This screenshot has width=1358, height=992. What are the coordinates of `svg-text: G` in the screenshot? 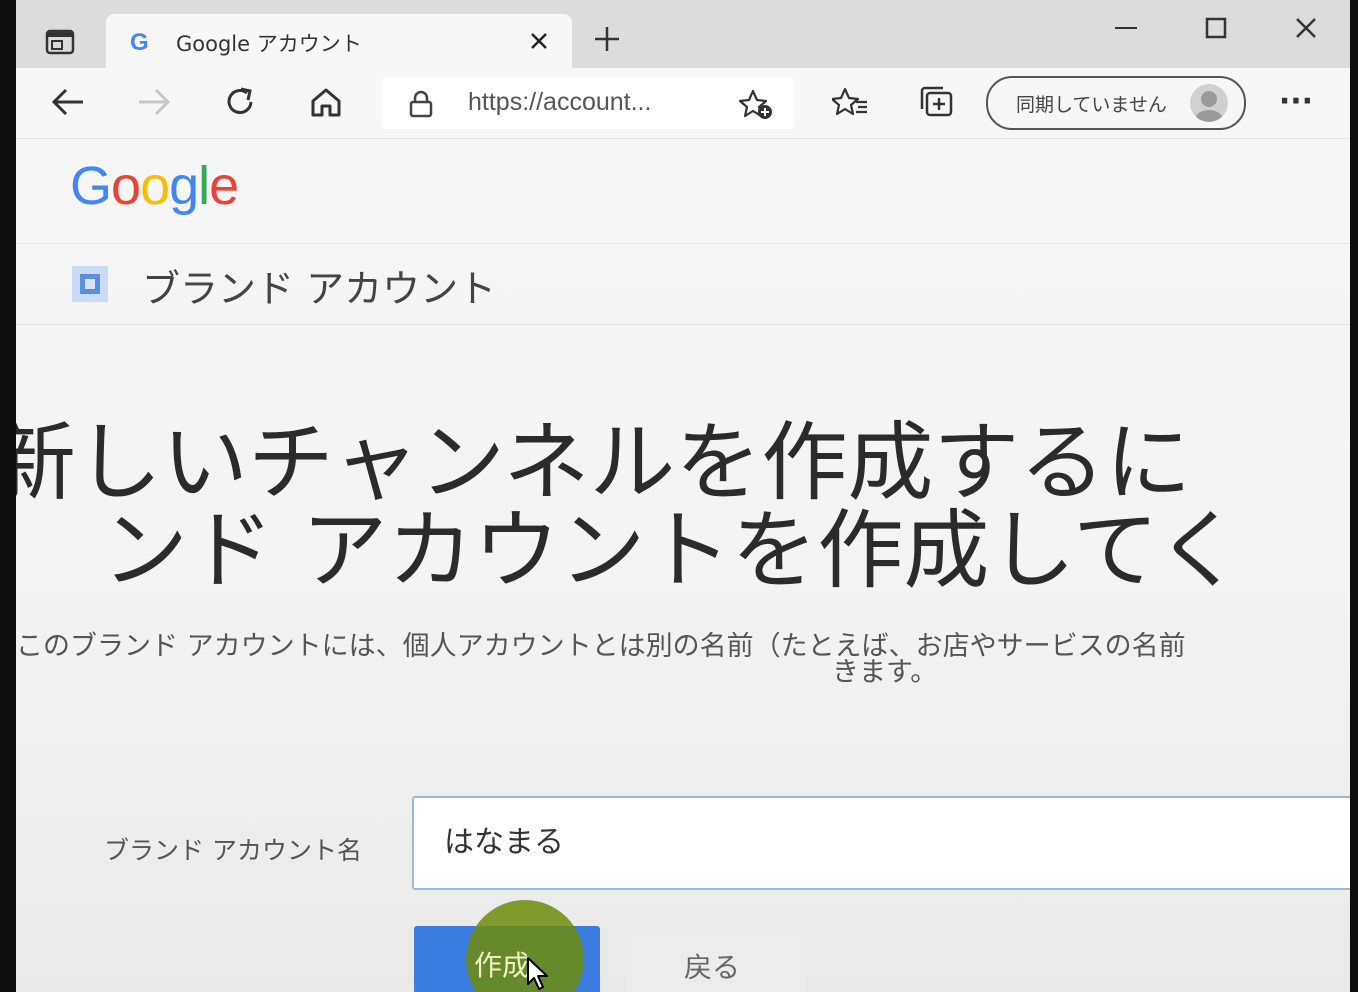 It's located at (139, 41).